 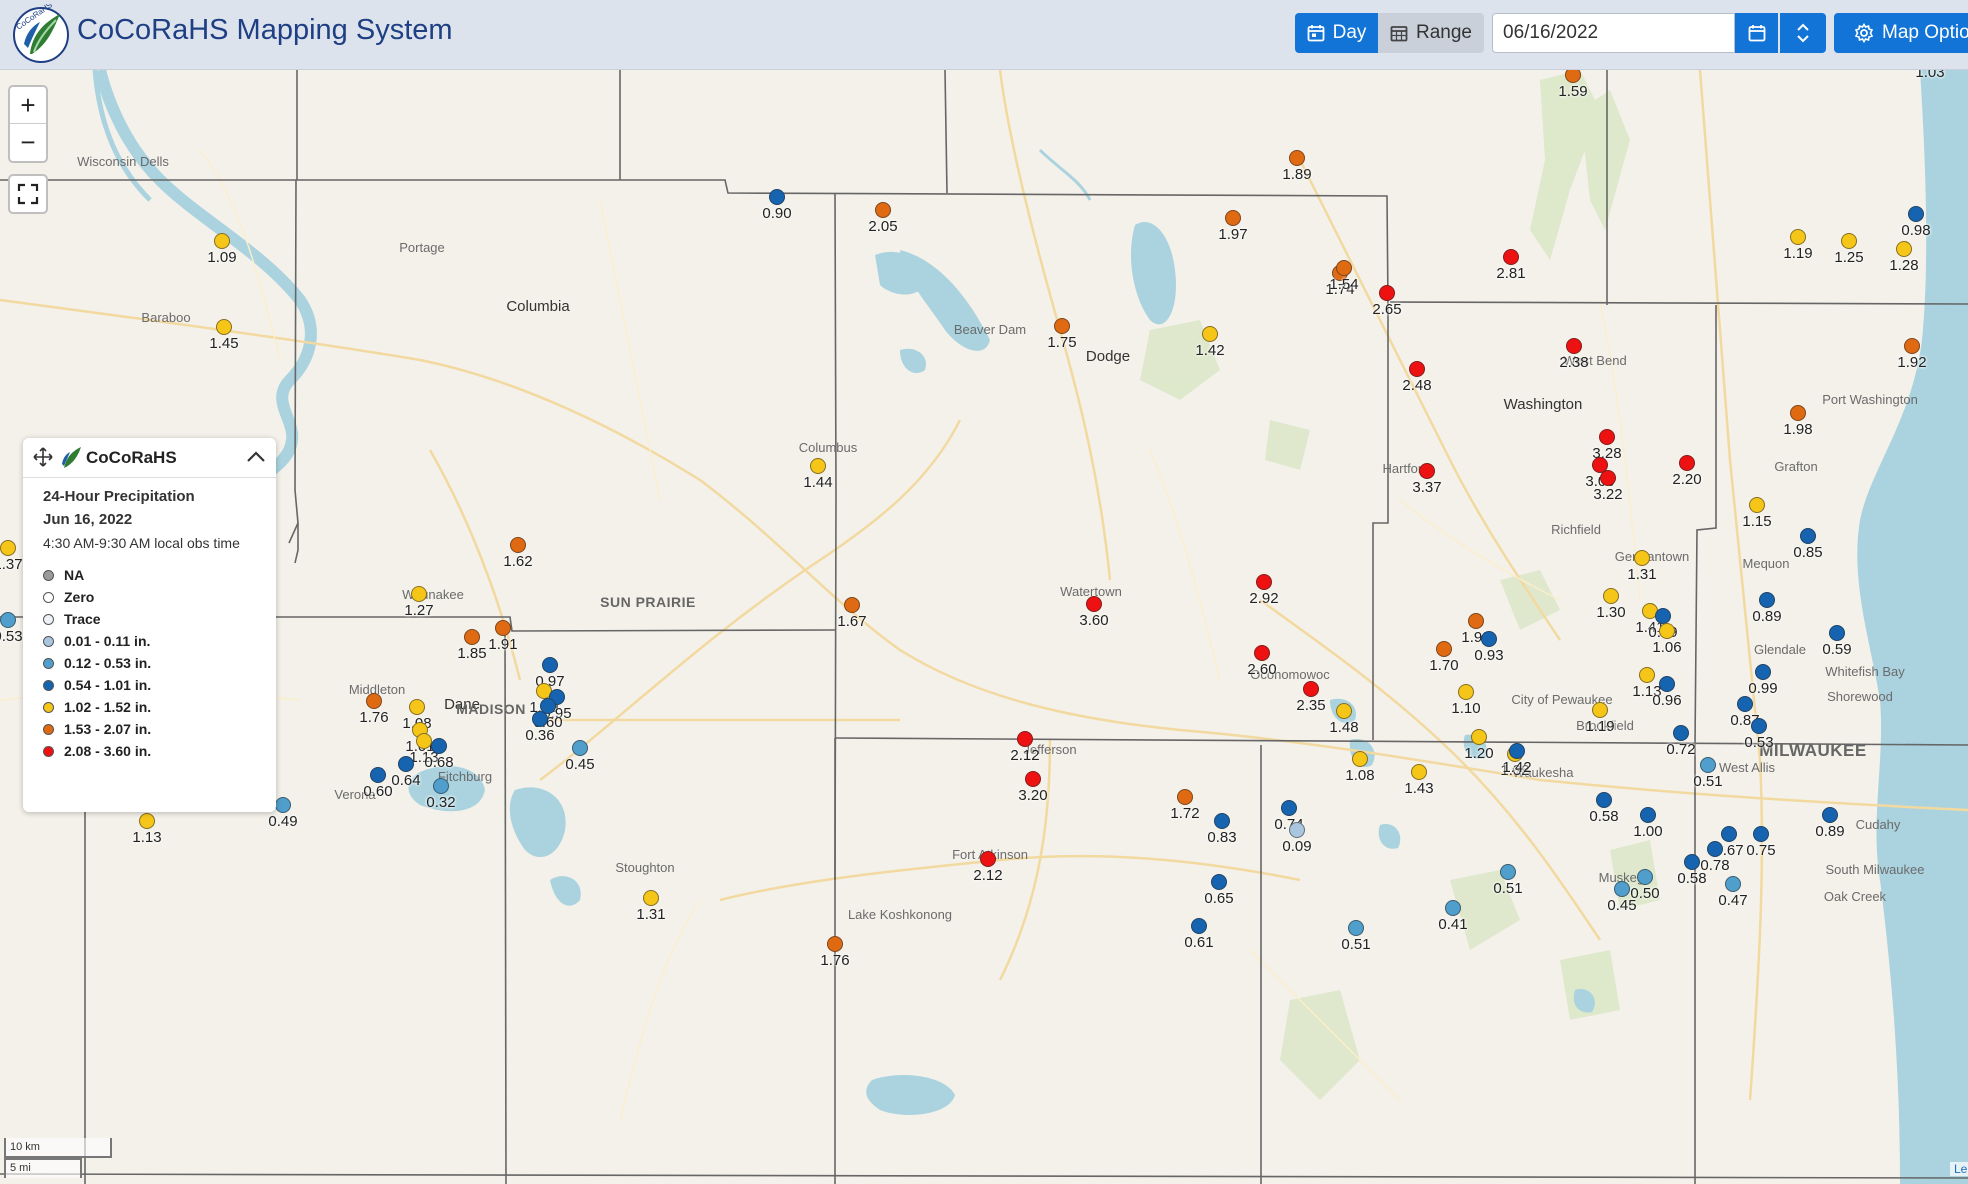 I want to click on map-options-button: Map Options, so click(x=1901, y=33).